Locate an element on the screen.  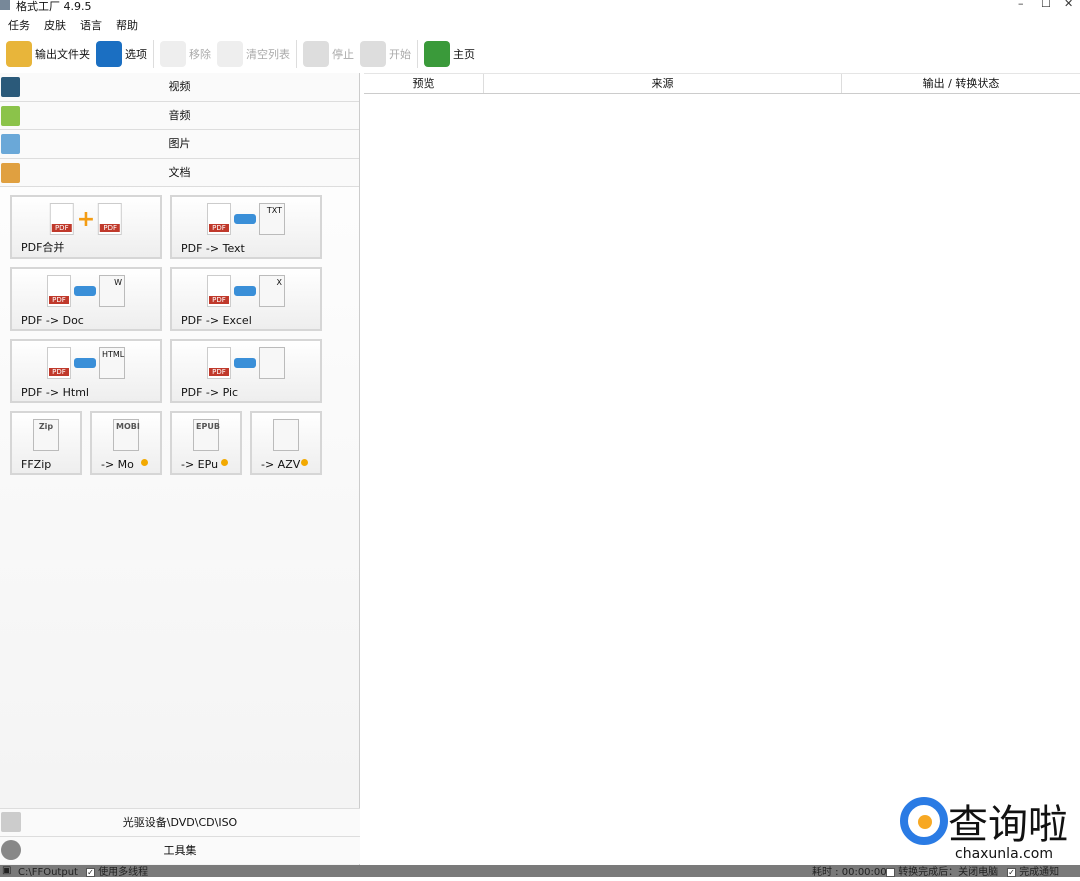
multithread-label: 使用多线程 is located at coordinates (123, 872).